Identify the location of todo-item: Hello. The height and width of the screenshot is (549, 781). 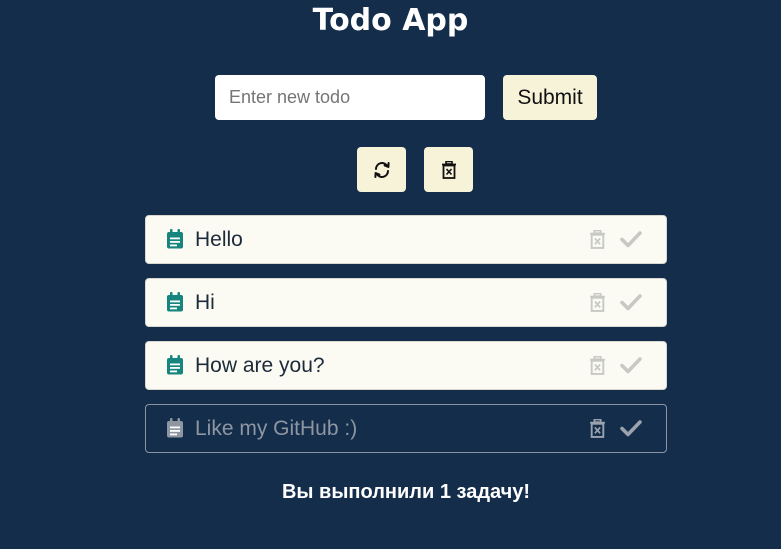
(406, 239).